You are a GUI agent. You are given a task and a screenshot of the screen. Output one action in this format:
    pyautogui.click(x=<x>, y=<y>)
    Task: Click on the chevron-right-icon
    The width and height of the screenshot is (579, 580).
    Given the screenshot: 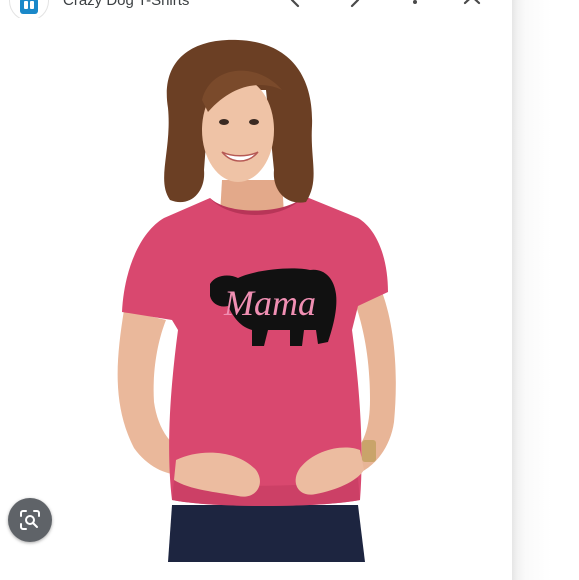 What is the action you would take?
    pyautogui.click(x=355, y=4)
    